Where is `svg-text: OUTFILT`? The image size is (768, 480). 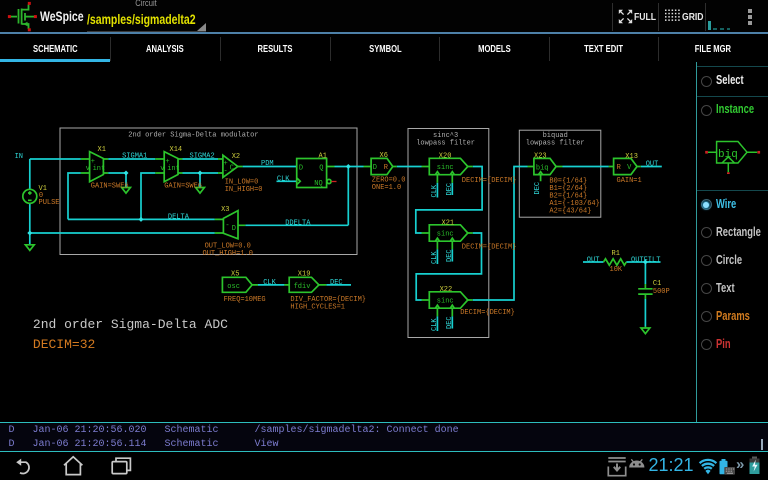
svg-text: OUTFILT is located at coordinates (645, 260).